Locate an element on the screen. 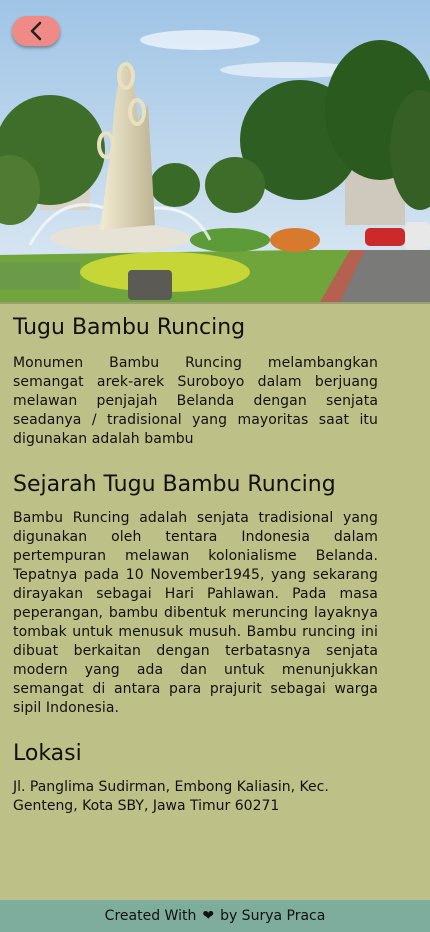  history-heading: Sejarah Tugu Bambu Runcing is located at coordinates (174, 484).